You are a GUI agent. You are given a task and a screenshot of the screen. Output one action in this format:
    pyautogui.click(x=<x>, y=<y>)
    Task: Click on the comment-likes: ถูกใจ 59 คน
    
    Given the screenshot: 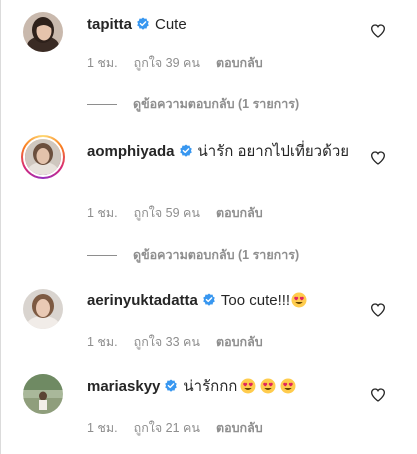 What is the action you would take?
    pyautogui.click(x=167, y=213)
    